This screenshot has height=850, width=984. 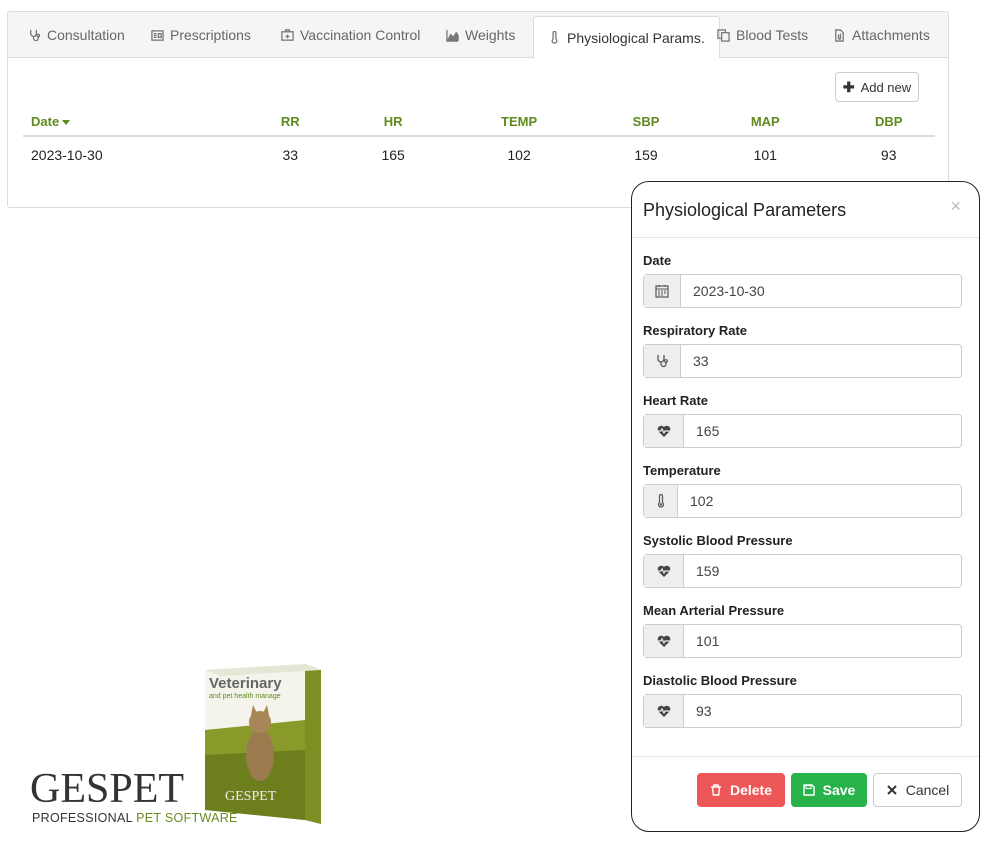 I want to click on tab-vaccination-control: Vaccination Control, so click(x=350, y=35).